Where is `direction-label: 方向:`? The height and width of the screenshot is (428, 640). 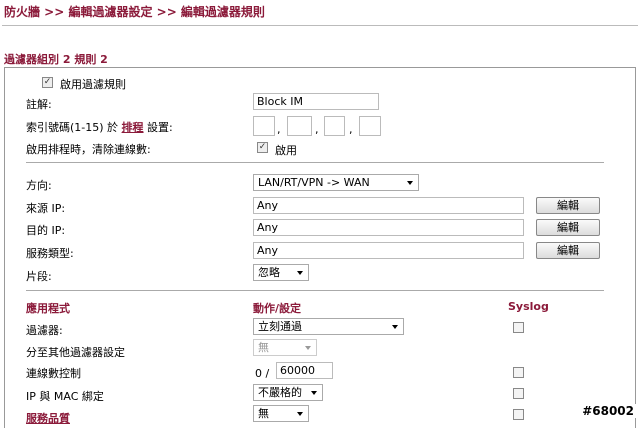 direction-label: 方向: is located at coordinates (39, 185).